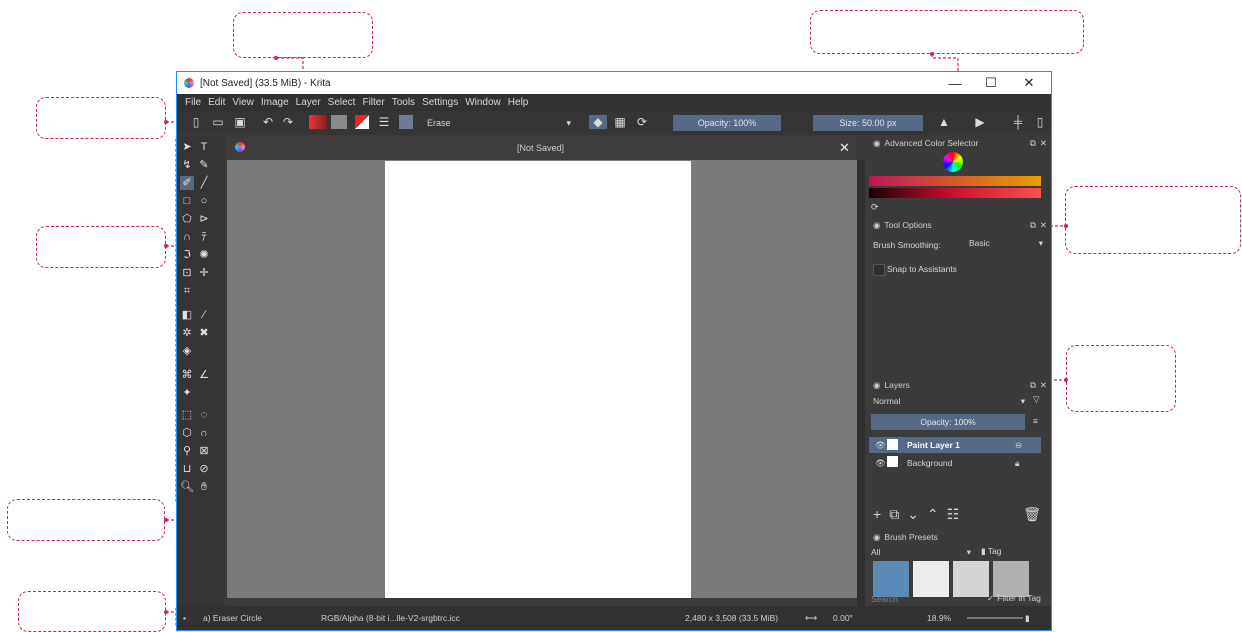  Describe the element at coordinates (875, 207) in the screenshot. I see `refresh-icon: ⟳` at that location.